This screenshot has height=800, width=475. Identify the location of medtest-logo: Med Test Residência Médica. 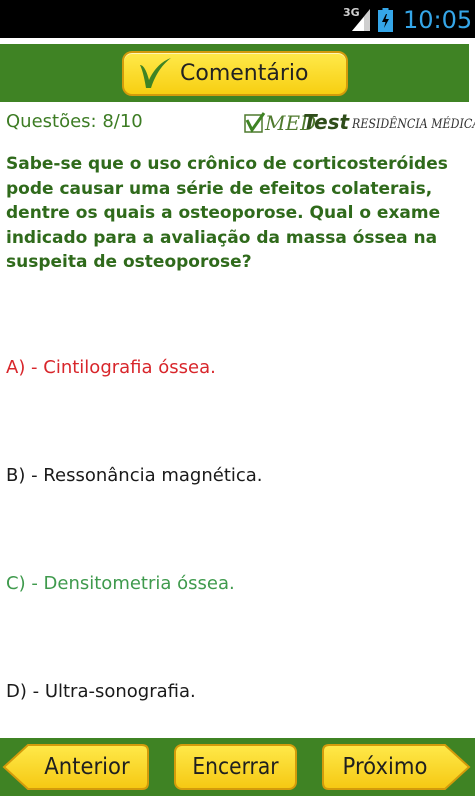
(359, 124).